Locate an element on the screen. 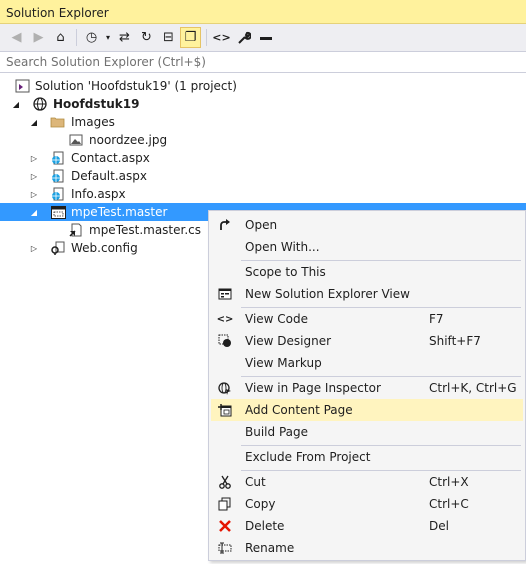 This screenshot has height=564, width=526. refresh-icon: ↻ is located at coordinates (146, 37).